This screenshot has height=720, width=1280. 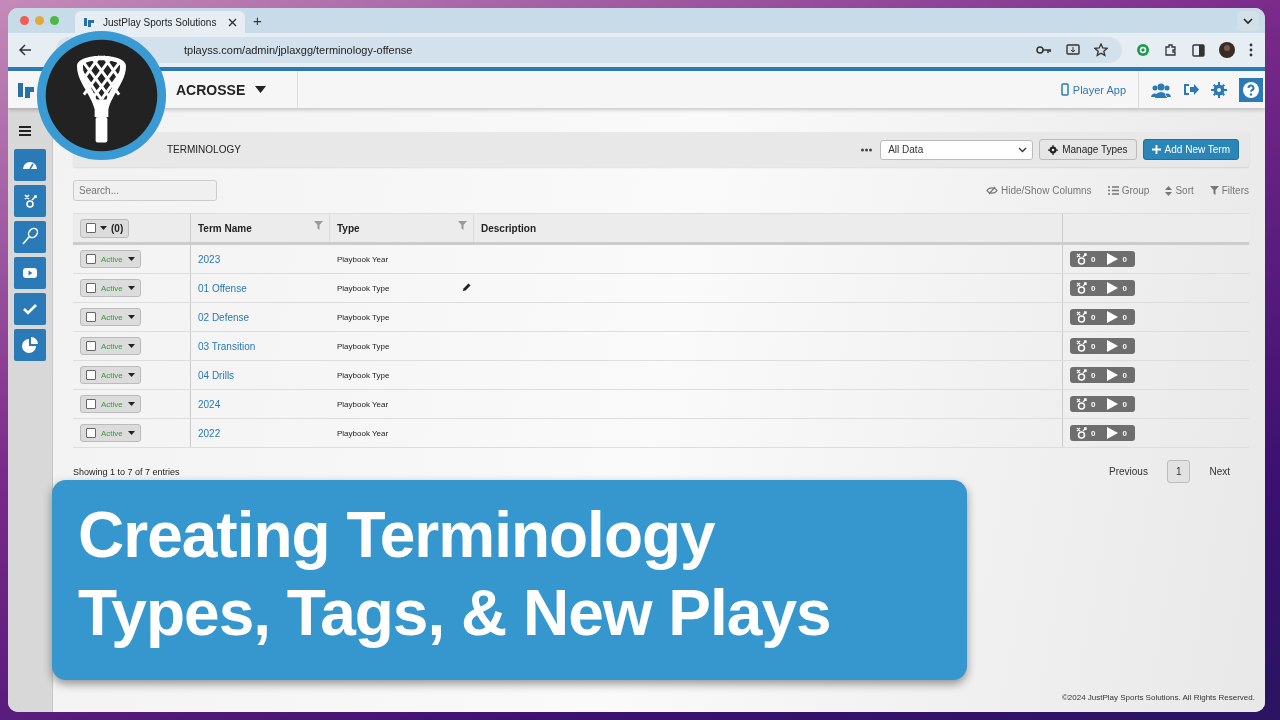 I want to click on entries-summary: Showing 1 to 7 of 7 entries, so click(x=126, y=471).